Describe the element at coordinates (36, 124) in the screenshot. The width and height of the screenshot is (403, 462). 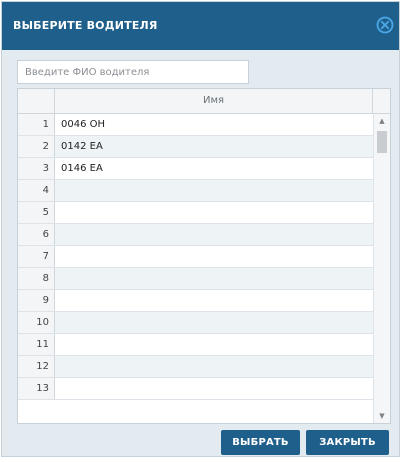
I see `row-number: 1` at that location.